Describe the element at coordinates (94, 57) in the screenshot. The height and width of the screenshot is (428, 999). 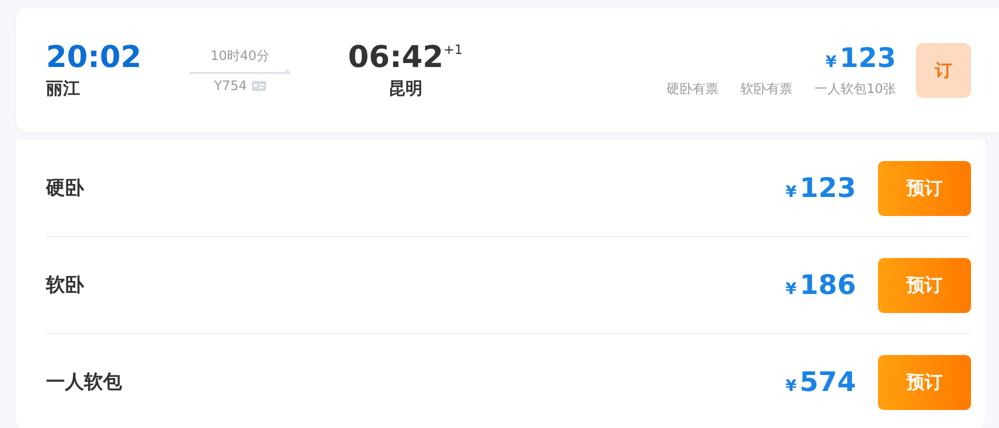
I see `departure-time: 20:02` at that location.